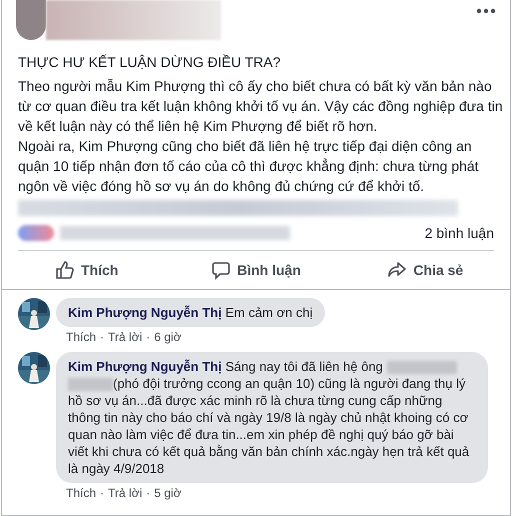  I want to click on like-button: Thích, so click(87, 270).